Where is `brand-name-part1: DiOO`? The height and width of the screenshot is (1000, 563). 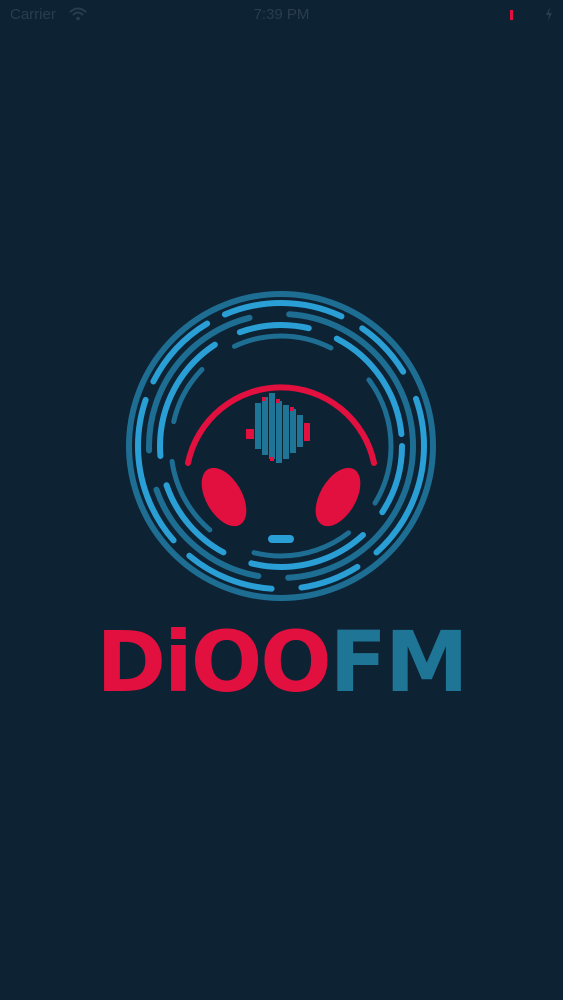
brand-name-part1: DiOO is located at coordinates (213, 662).